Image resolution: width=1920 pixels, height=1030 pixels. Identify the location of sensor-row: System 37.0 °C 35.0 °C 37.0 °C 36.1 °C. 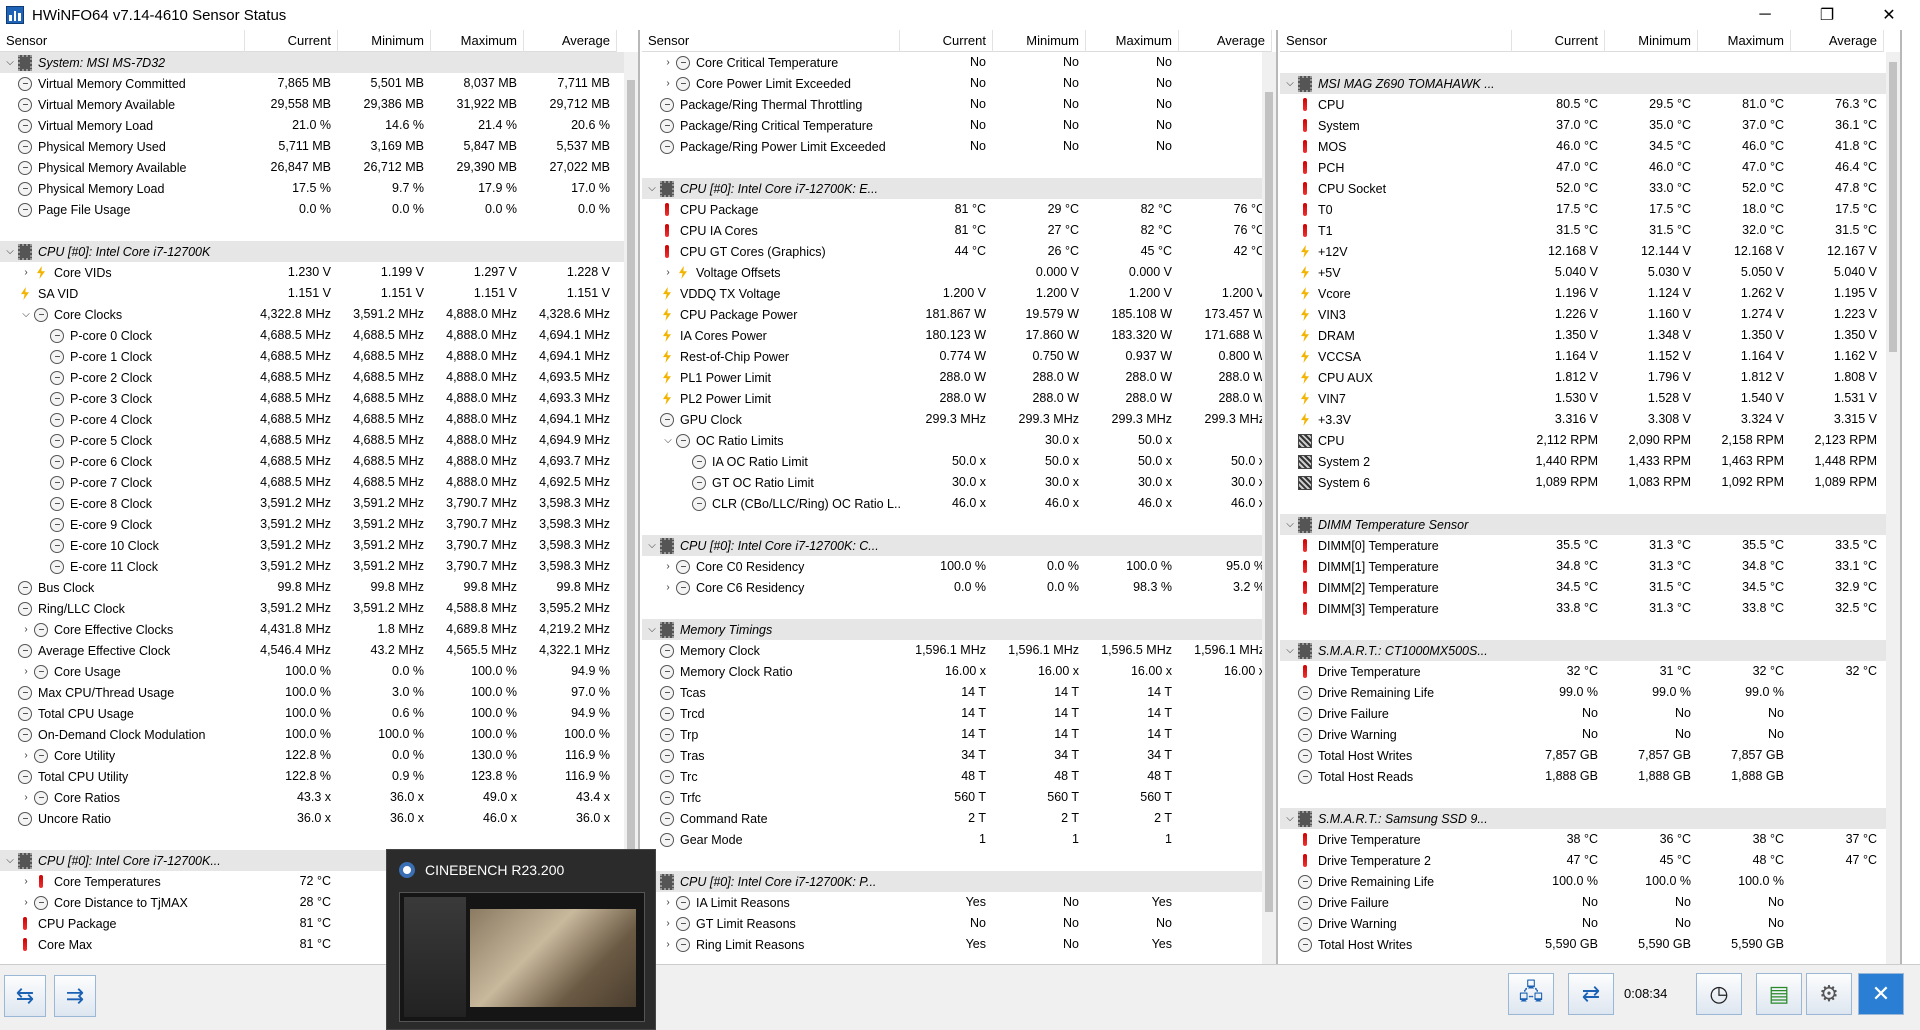
(1584, 125).